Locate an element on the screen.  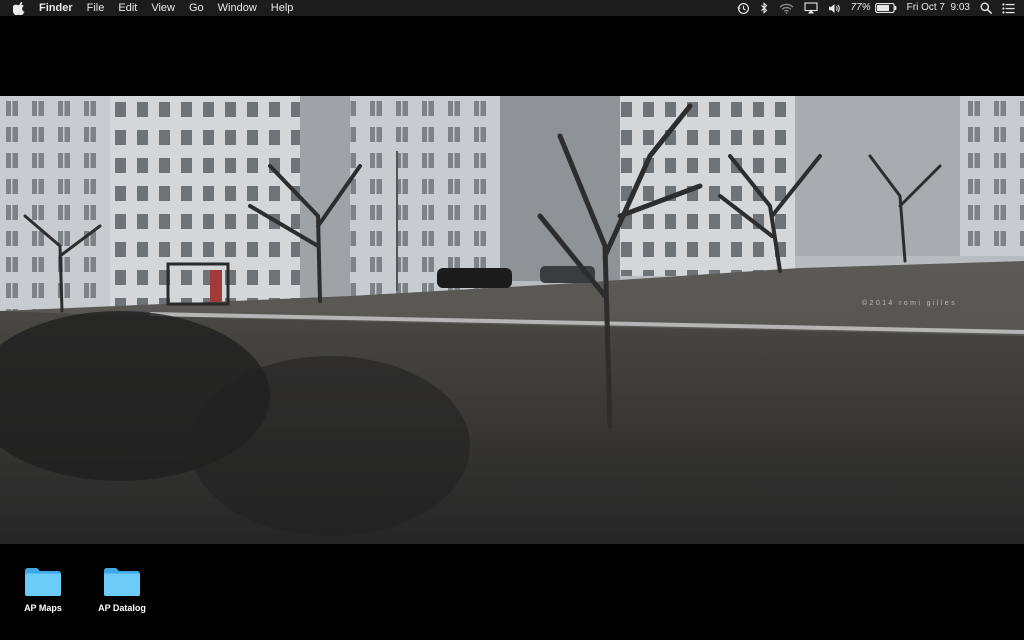
battery-percent: 77% is located at coordinates (860, 7).